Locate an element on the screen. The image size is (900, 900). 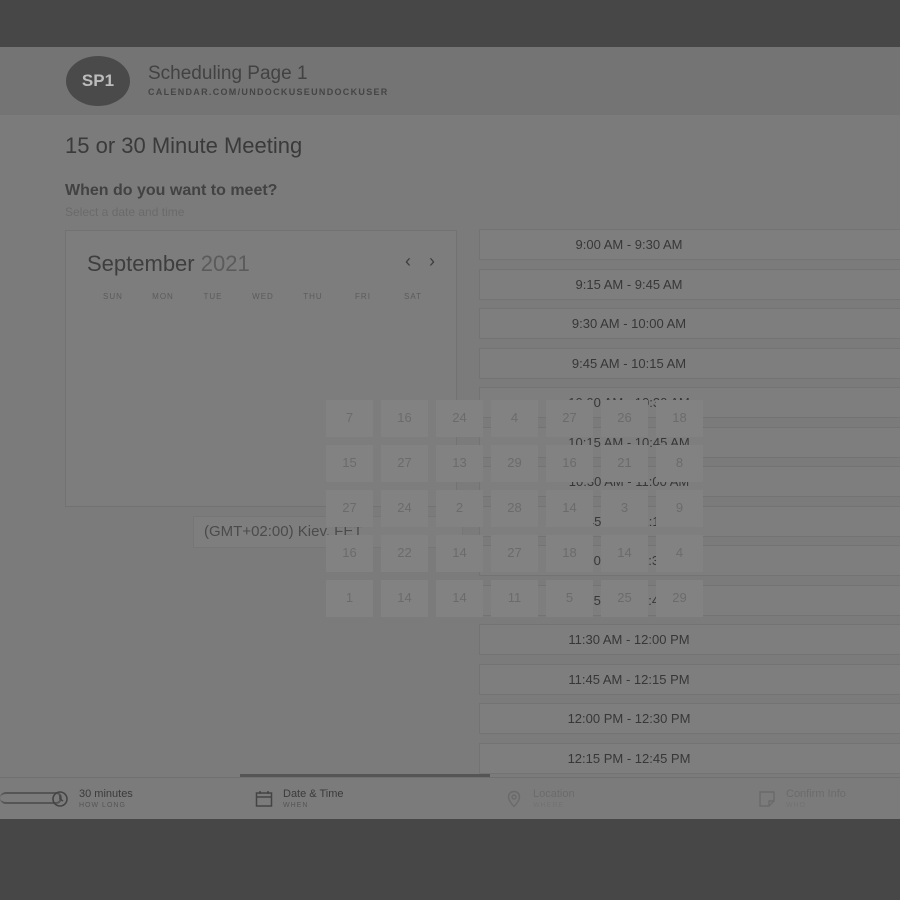
weekday-tue: TUE is located at coordinates (213, 296).